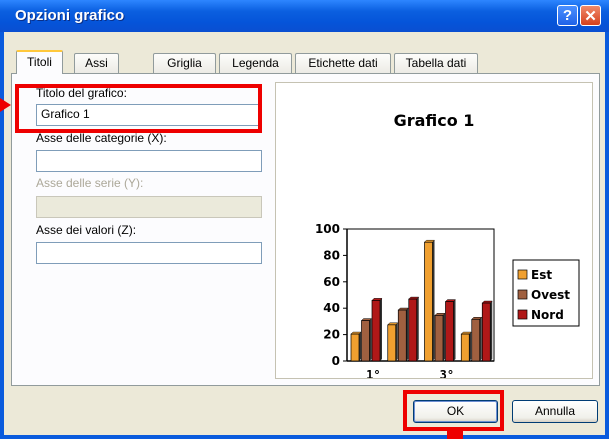 The image size is (609, 439). Describe the element at coordinates (304, 16) in the screenshot. I see `title-bar: Opzioni grafico ? ✕` at that location.